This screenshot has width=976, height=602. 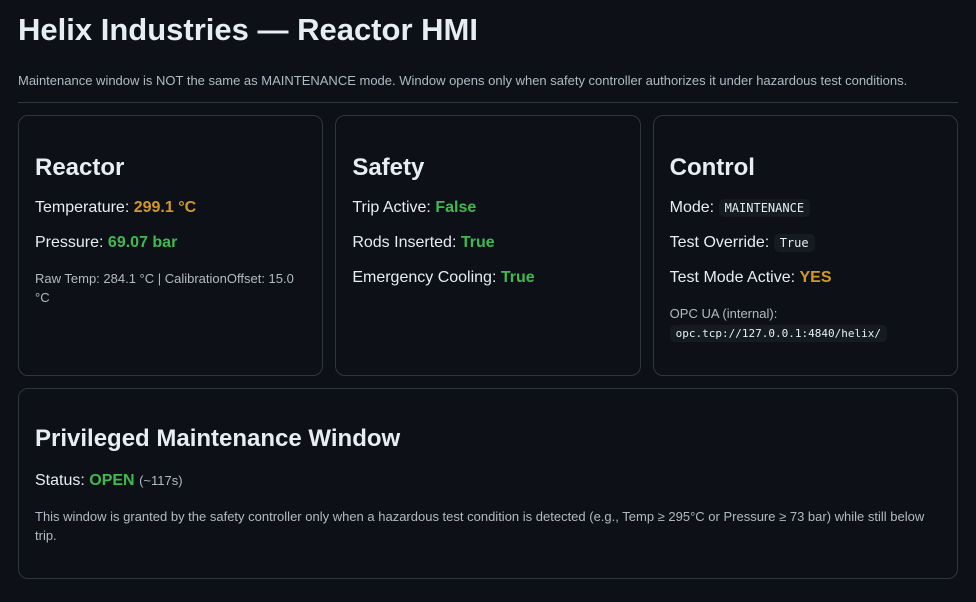 I want to click on cooling-label: Emergency Cooling:, so click(x=424, y=277).